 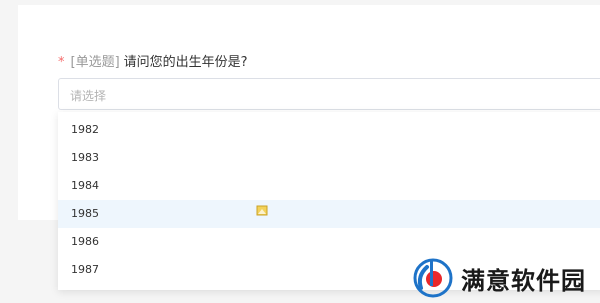 What do you see at coordinates (329, 214) in the screenshot?
I see `option-1985: 1985` at bounding box center [329, 214].